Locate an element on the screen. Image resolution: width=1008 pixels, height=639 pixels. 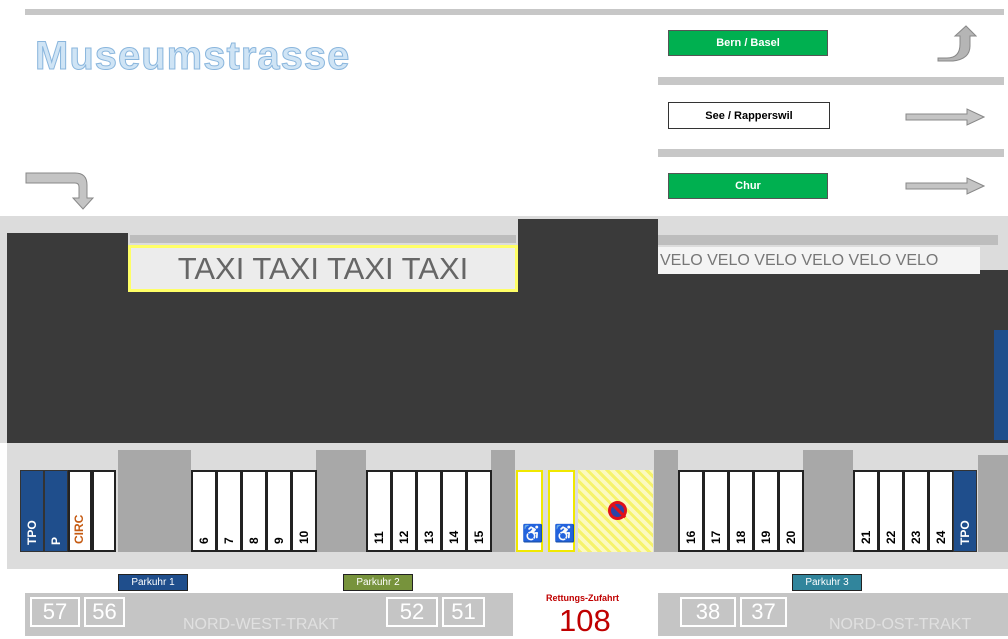
parking-slot-8: 8 is located at coordinates (254, 511).